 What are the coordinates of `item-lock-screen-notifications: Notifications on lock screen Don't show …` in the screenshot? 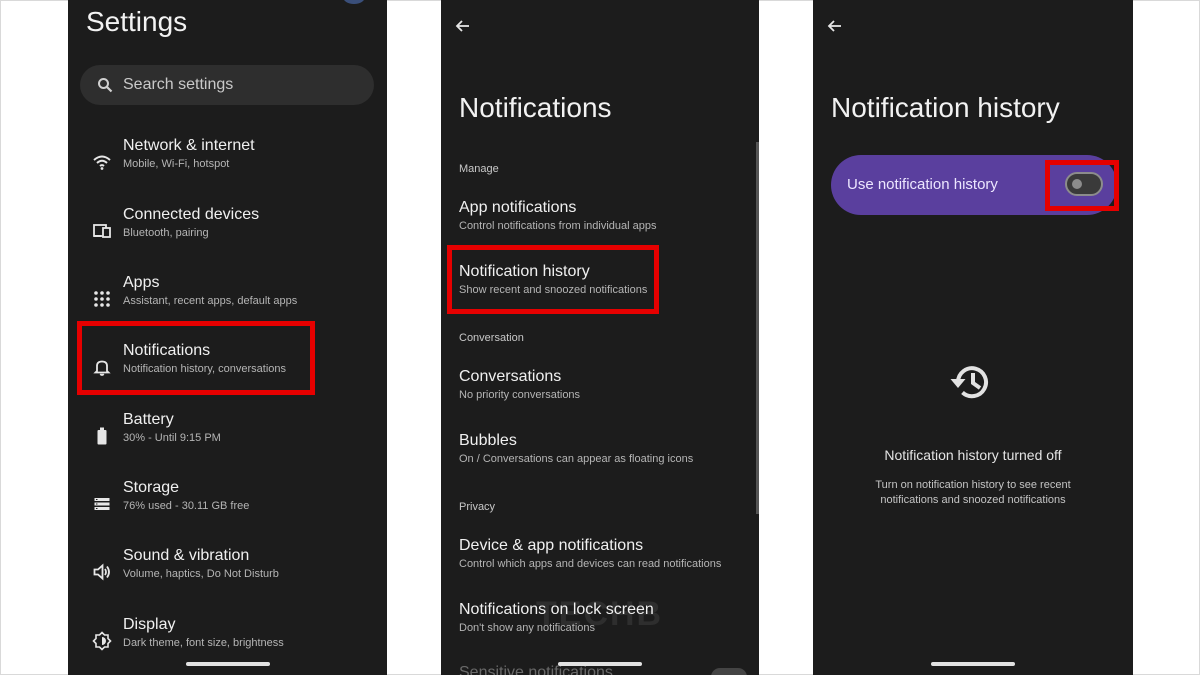 It's located at (600, 623).